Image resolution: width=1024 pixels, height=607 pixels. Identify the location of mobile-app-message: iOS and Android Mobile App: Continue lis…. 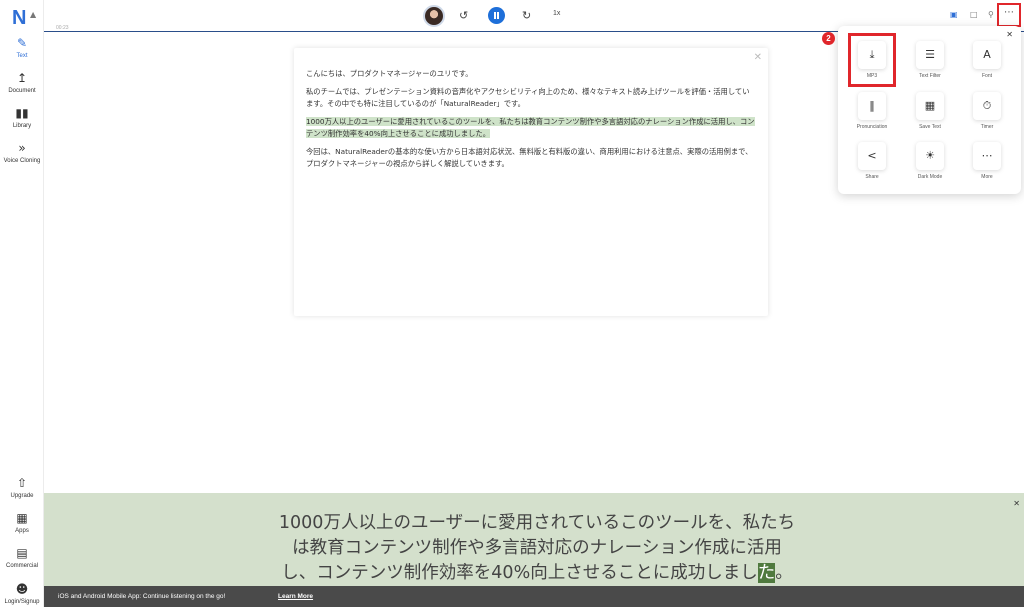
(142, 596).